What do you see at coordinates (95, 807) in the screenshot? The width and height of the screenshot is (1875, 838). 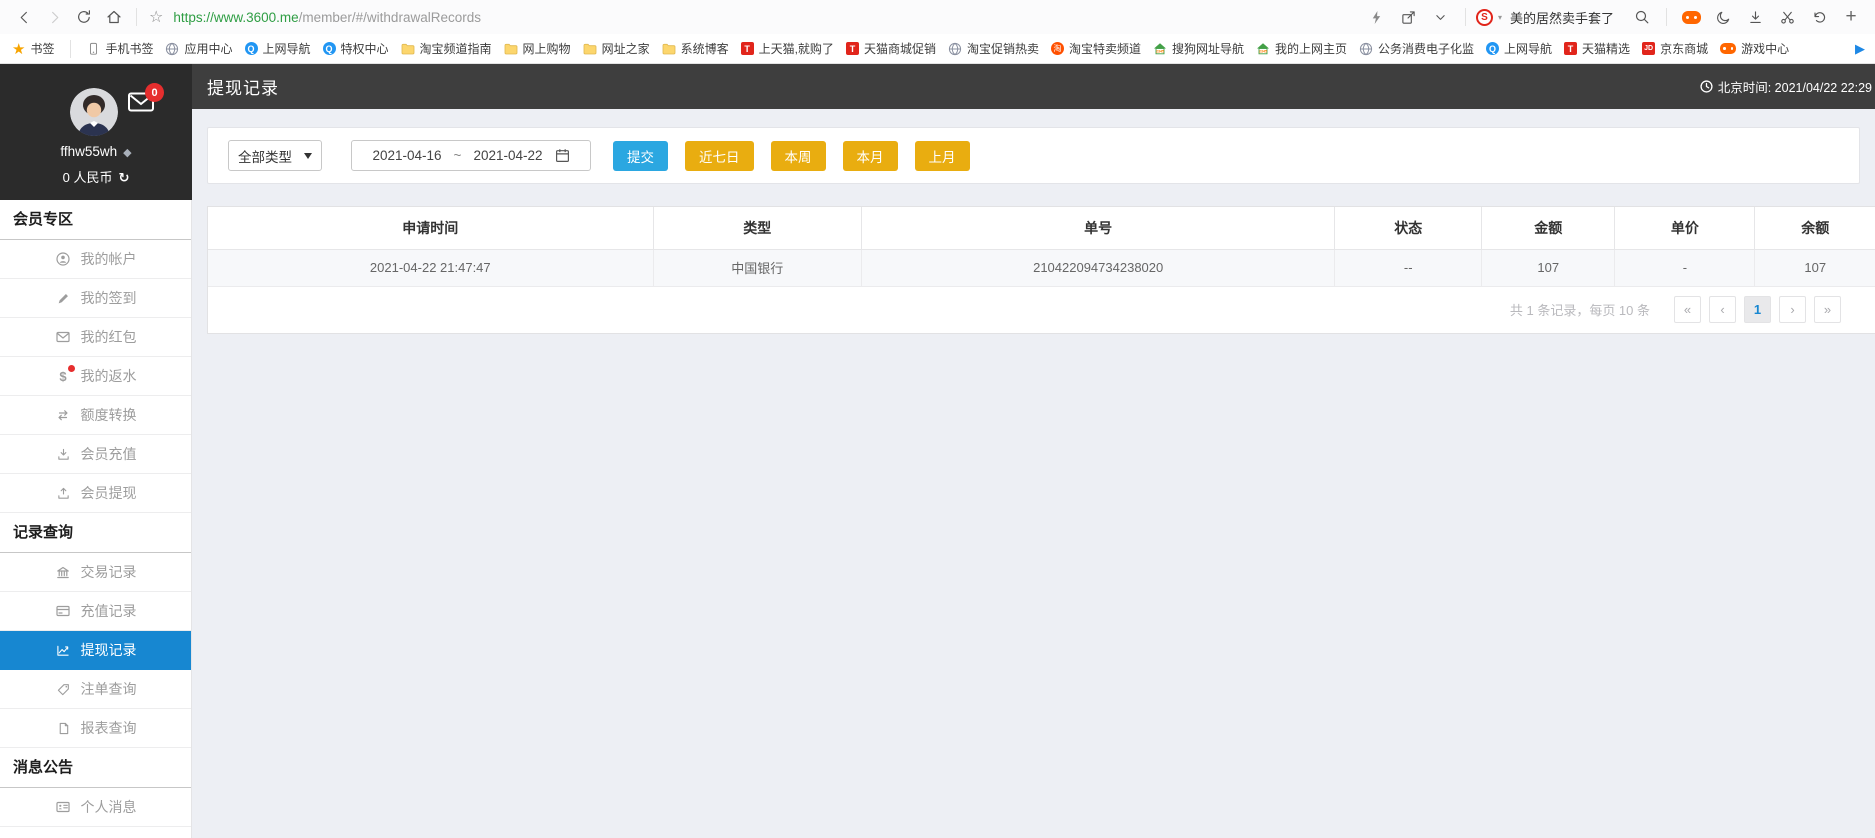 I see `sidebar-item-personal-messages: 个人消息` at bounding box center [95, 807].